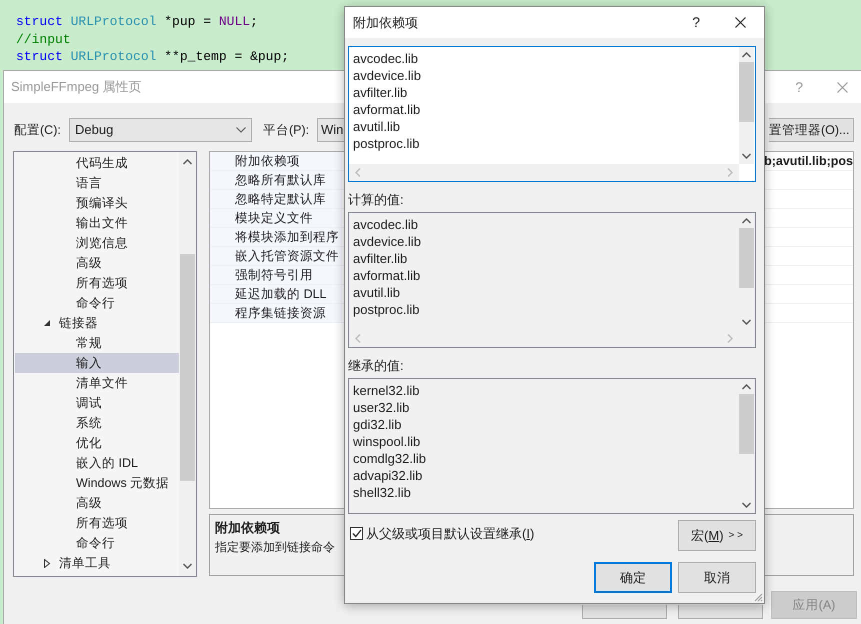 This screenshot has height=624, width=861. I want to click on property-name: 将模块添加到程序, so click(276, 237).